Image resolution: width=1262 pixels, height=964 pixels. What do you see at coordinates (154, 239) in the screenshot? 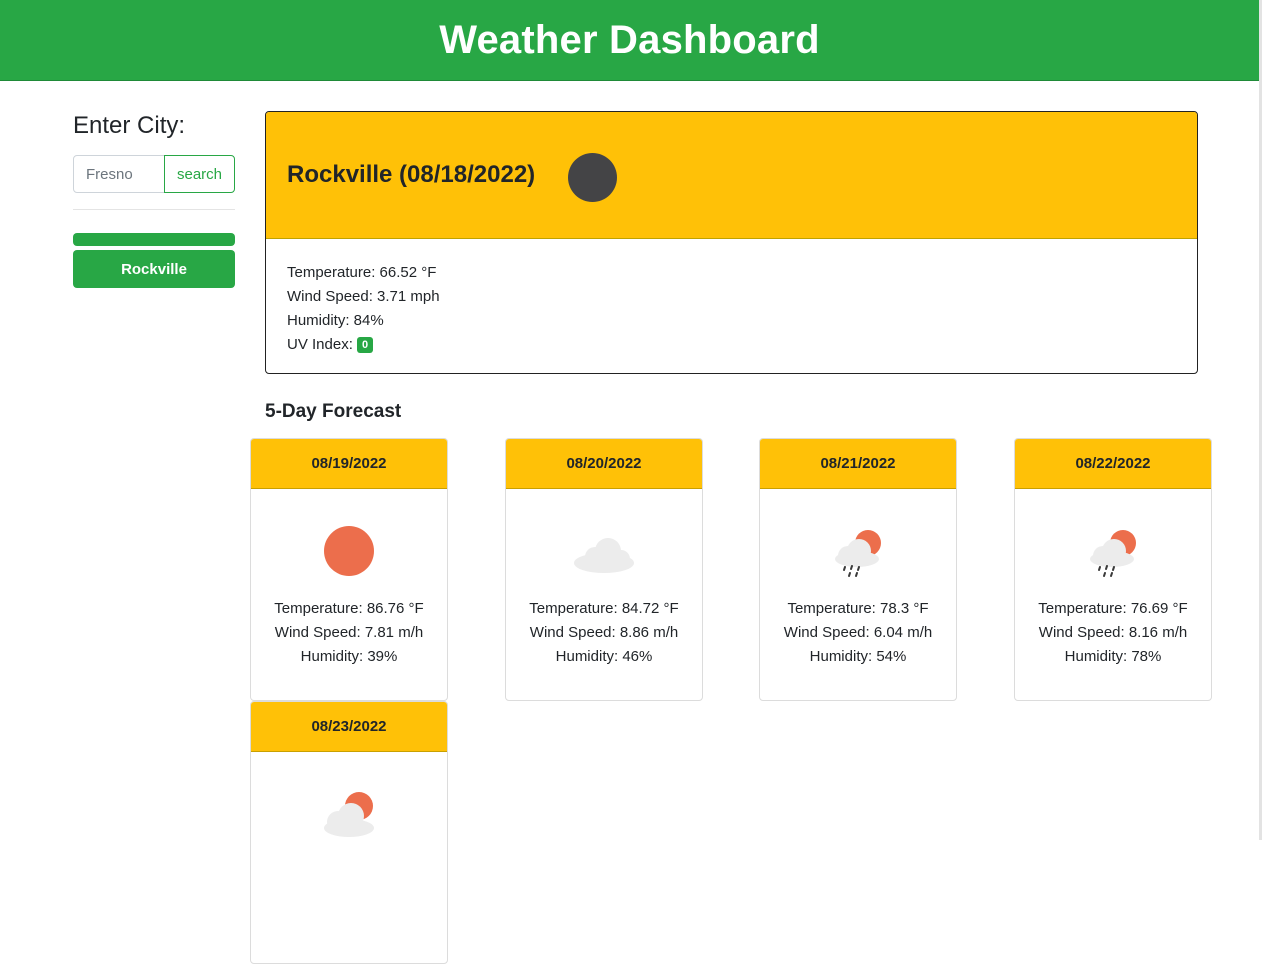
I see `history-button-empty` at bounding box center [154, 239].